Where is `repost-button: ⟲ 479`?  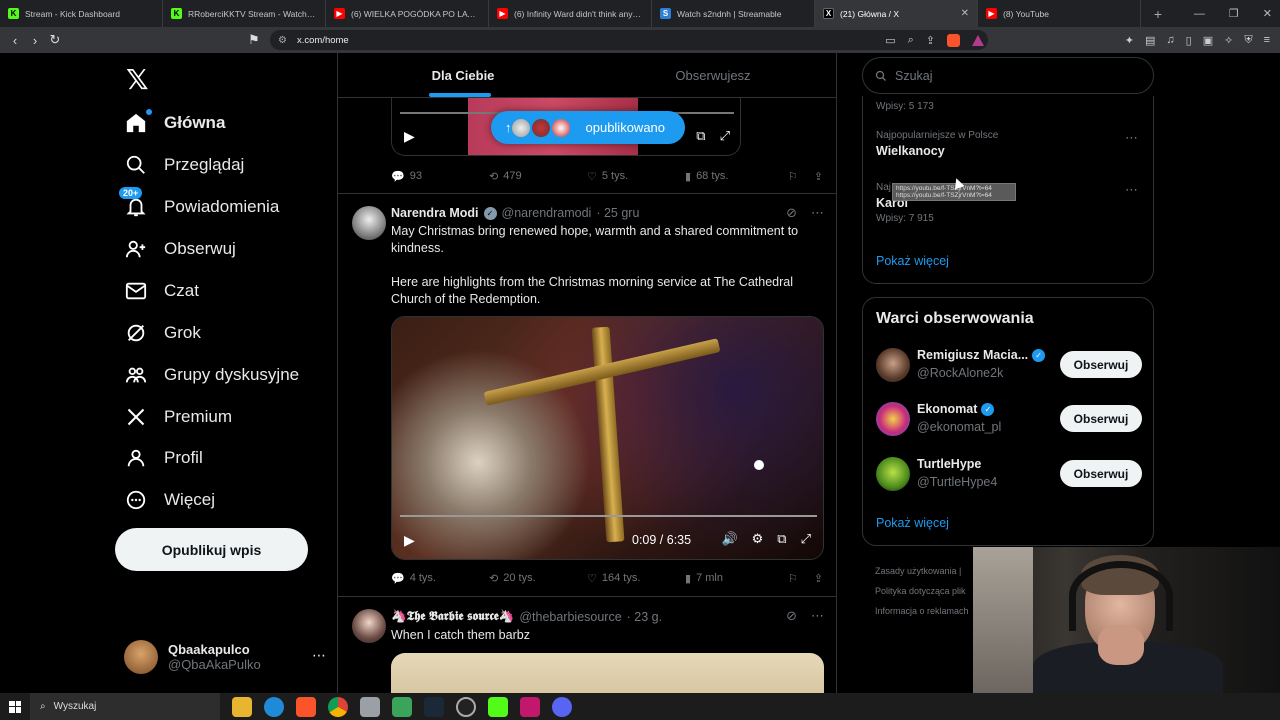
repost-button: ⟲ 479 is located at coordinates (538, 176).